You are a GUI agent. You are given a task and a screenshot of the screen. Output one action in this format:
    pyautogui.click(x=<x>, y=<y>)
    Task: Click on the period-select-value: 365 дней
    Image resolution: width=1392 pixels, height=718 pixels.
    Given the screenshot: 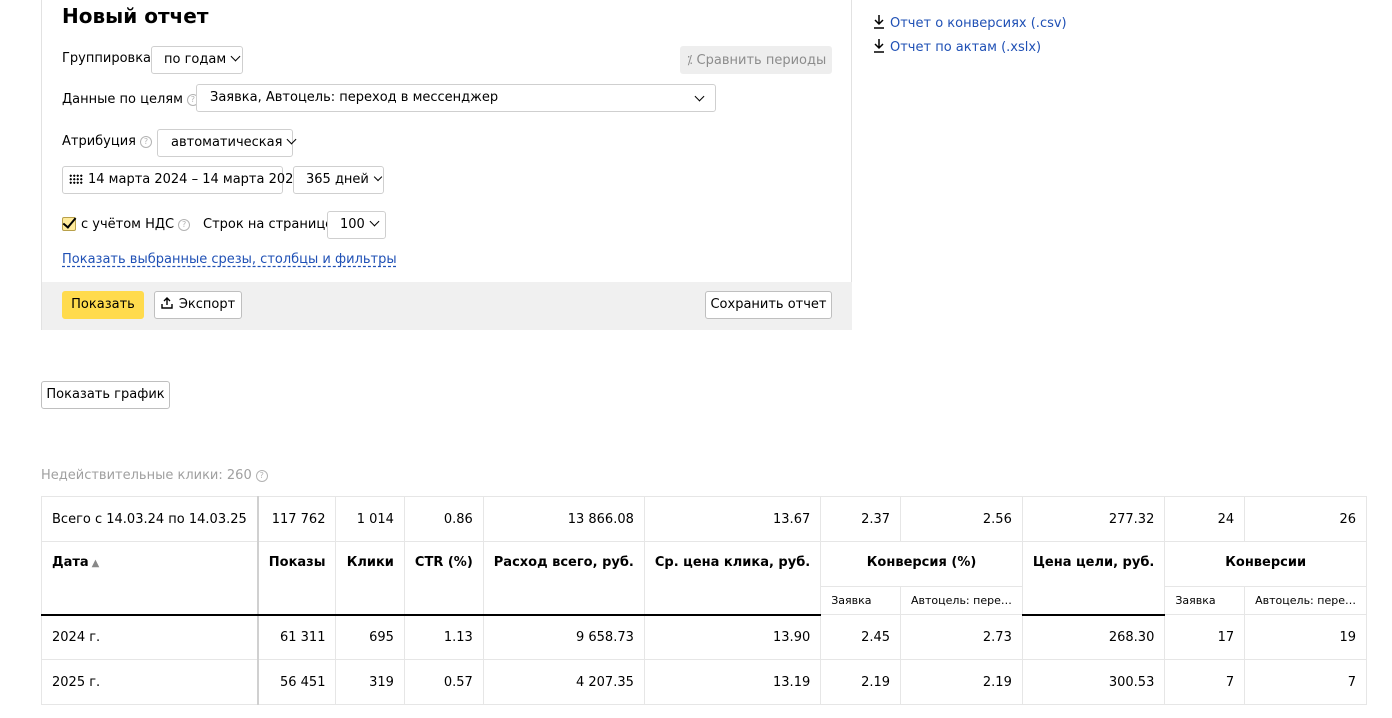 What is the action you would take?
    pyautogui.click(x=337, y=179)
    